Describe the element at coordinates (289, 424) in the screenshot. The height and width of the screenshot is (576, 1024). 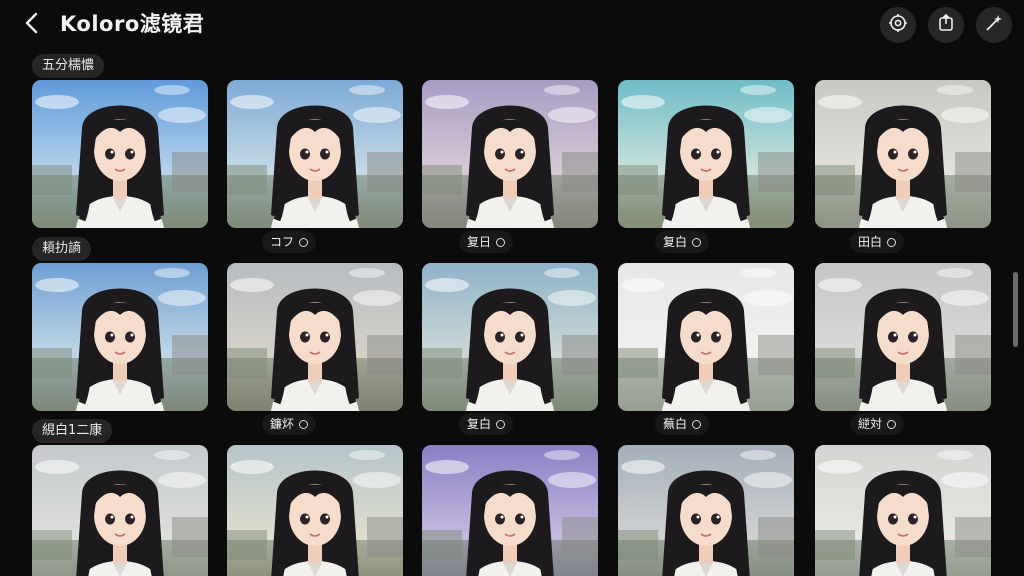
I see `filter-name-label: 鐮炋` at that location.